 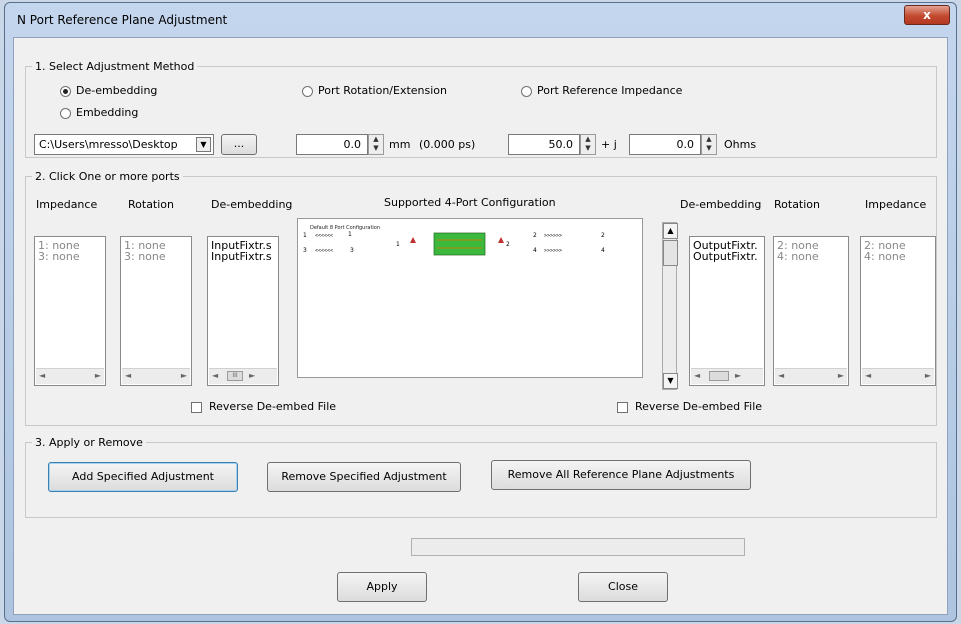 What do you see at coordinates (797, 204) in the screenshot?
I see `right-rotation-header: Rotation` at bounding box center [797, 204].